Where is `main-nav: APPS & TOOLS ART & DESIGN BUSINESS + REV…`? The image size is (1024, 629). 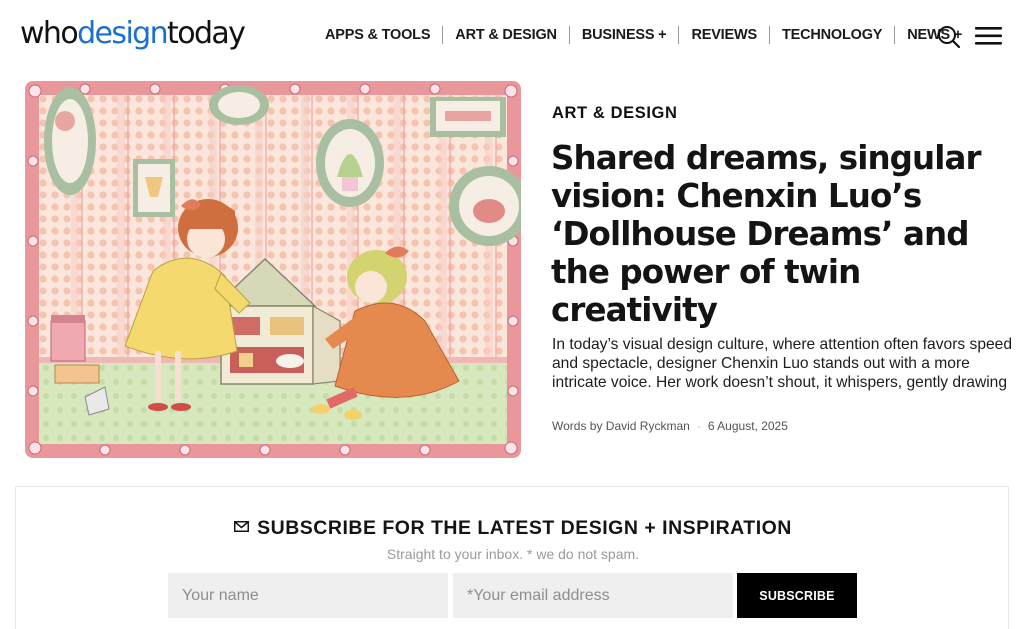 main-nav: APPS & TOOLS ART & DESIGN BUSINESS + REV… is located at coordinates (643, 35).